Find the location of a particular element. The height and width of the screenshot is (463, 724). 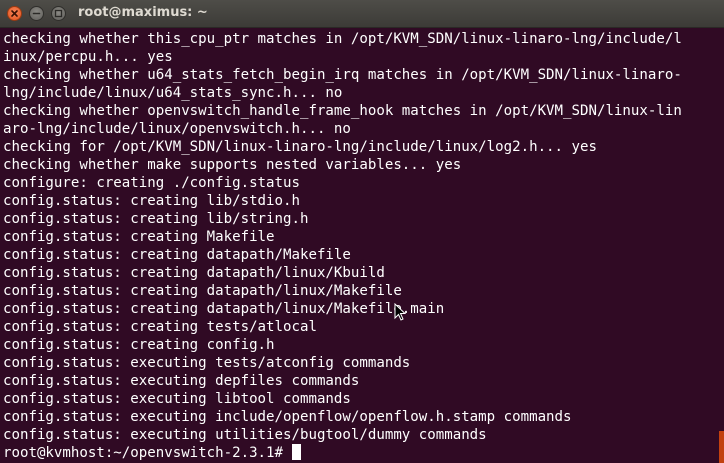

window-title: root@maximus: ~ is located at coordinates (143, 12).